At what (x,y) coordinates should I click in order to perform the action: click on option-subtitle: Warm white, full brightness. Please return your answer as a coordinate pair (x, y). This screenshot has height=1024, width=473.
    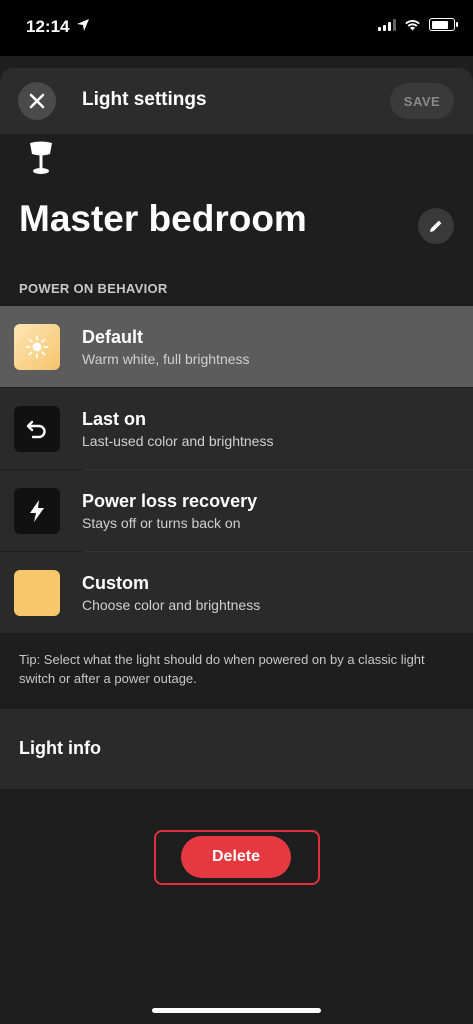
    Looking at the image, I should click on (166, 359).